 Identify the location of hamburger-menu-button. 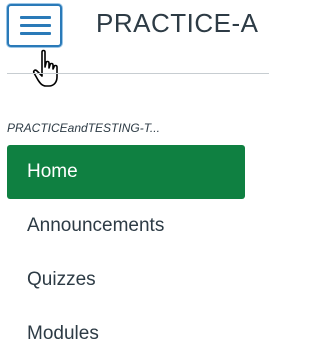
(34, 25).